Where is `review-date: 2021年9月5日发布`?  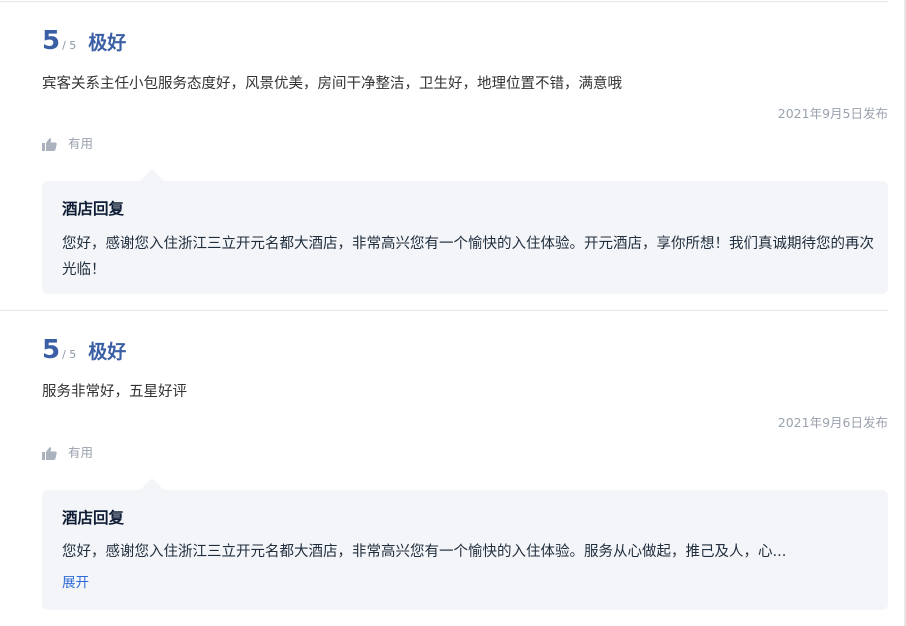
review-date: 2021年9月5日发布 is located at coordinates (832, 113).